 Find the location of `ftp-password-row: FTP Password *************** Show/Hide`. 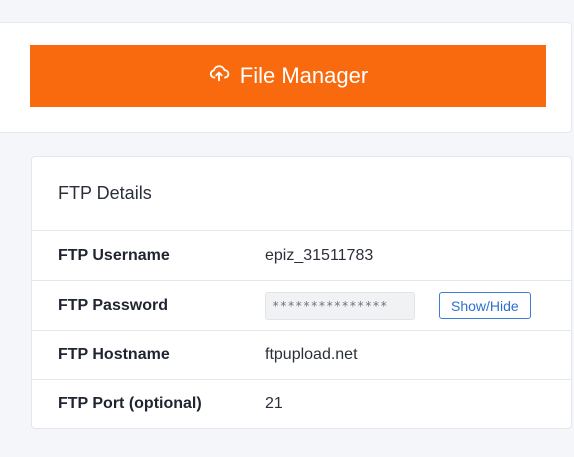

ftp-password-row: FTP Password *************** Show/Hide is located at coordinates (301, 306).